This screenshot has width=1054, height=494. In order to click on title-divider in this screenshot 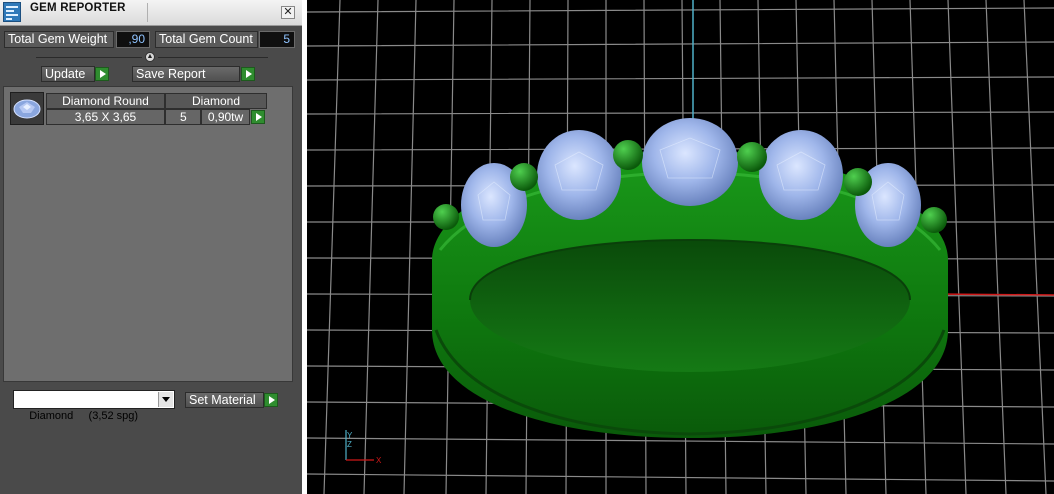, I will do `click(147, 12)`.